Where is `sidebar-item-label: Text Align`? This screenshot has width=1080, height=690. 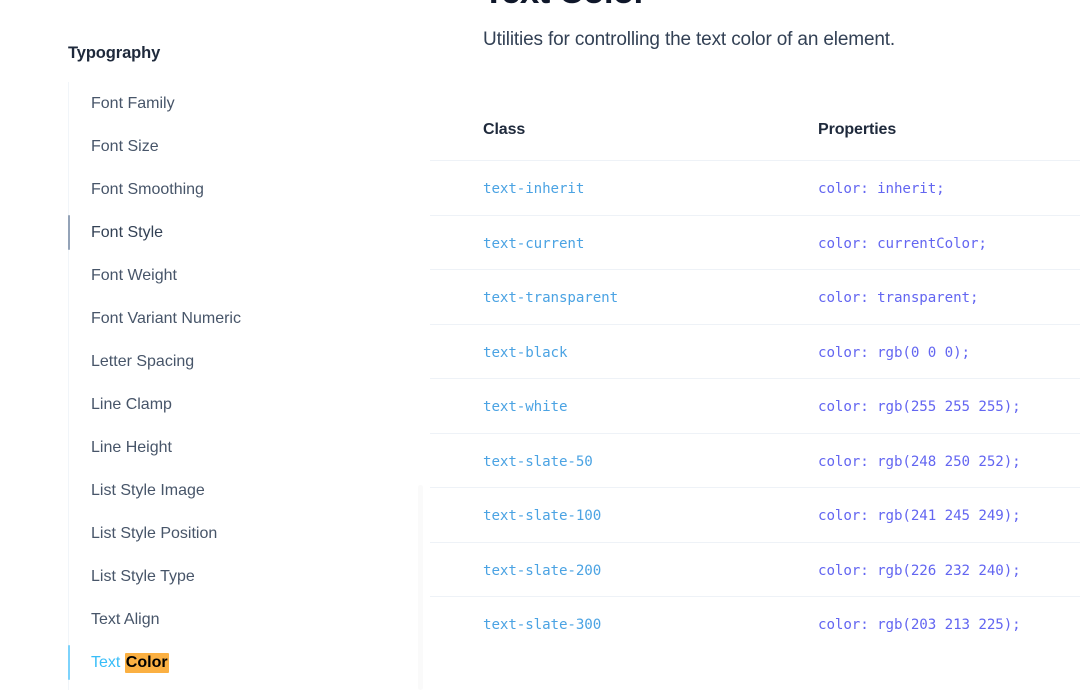
sidebar-item-label: Text Align is located at coordinates (125, 619).